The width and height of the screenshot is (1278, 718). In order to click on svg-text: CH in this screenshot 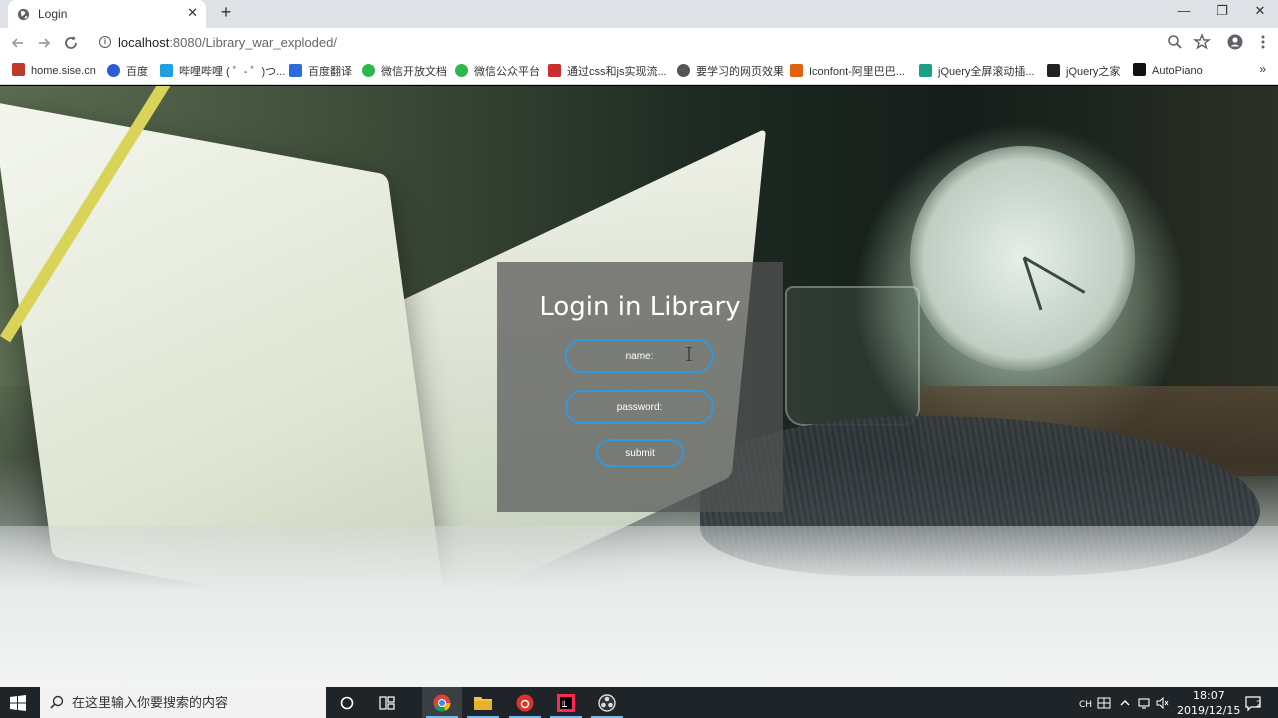, I will do `click(1085, 705)`.